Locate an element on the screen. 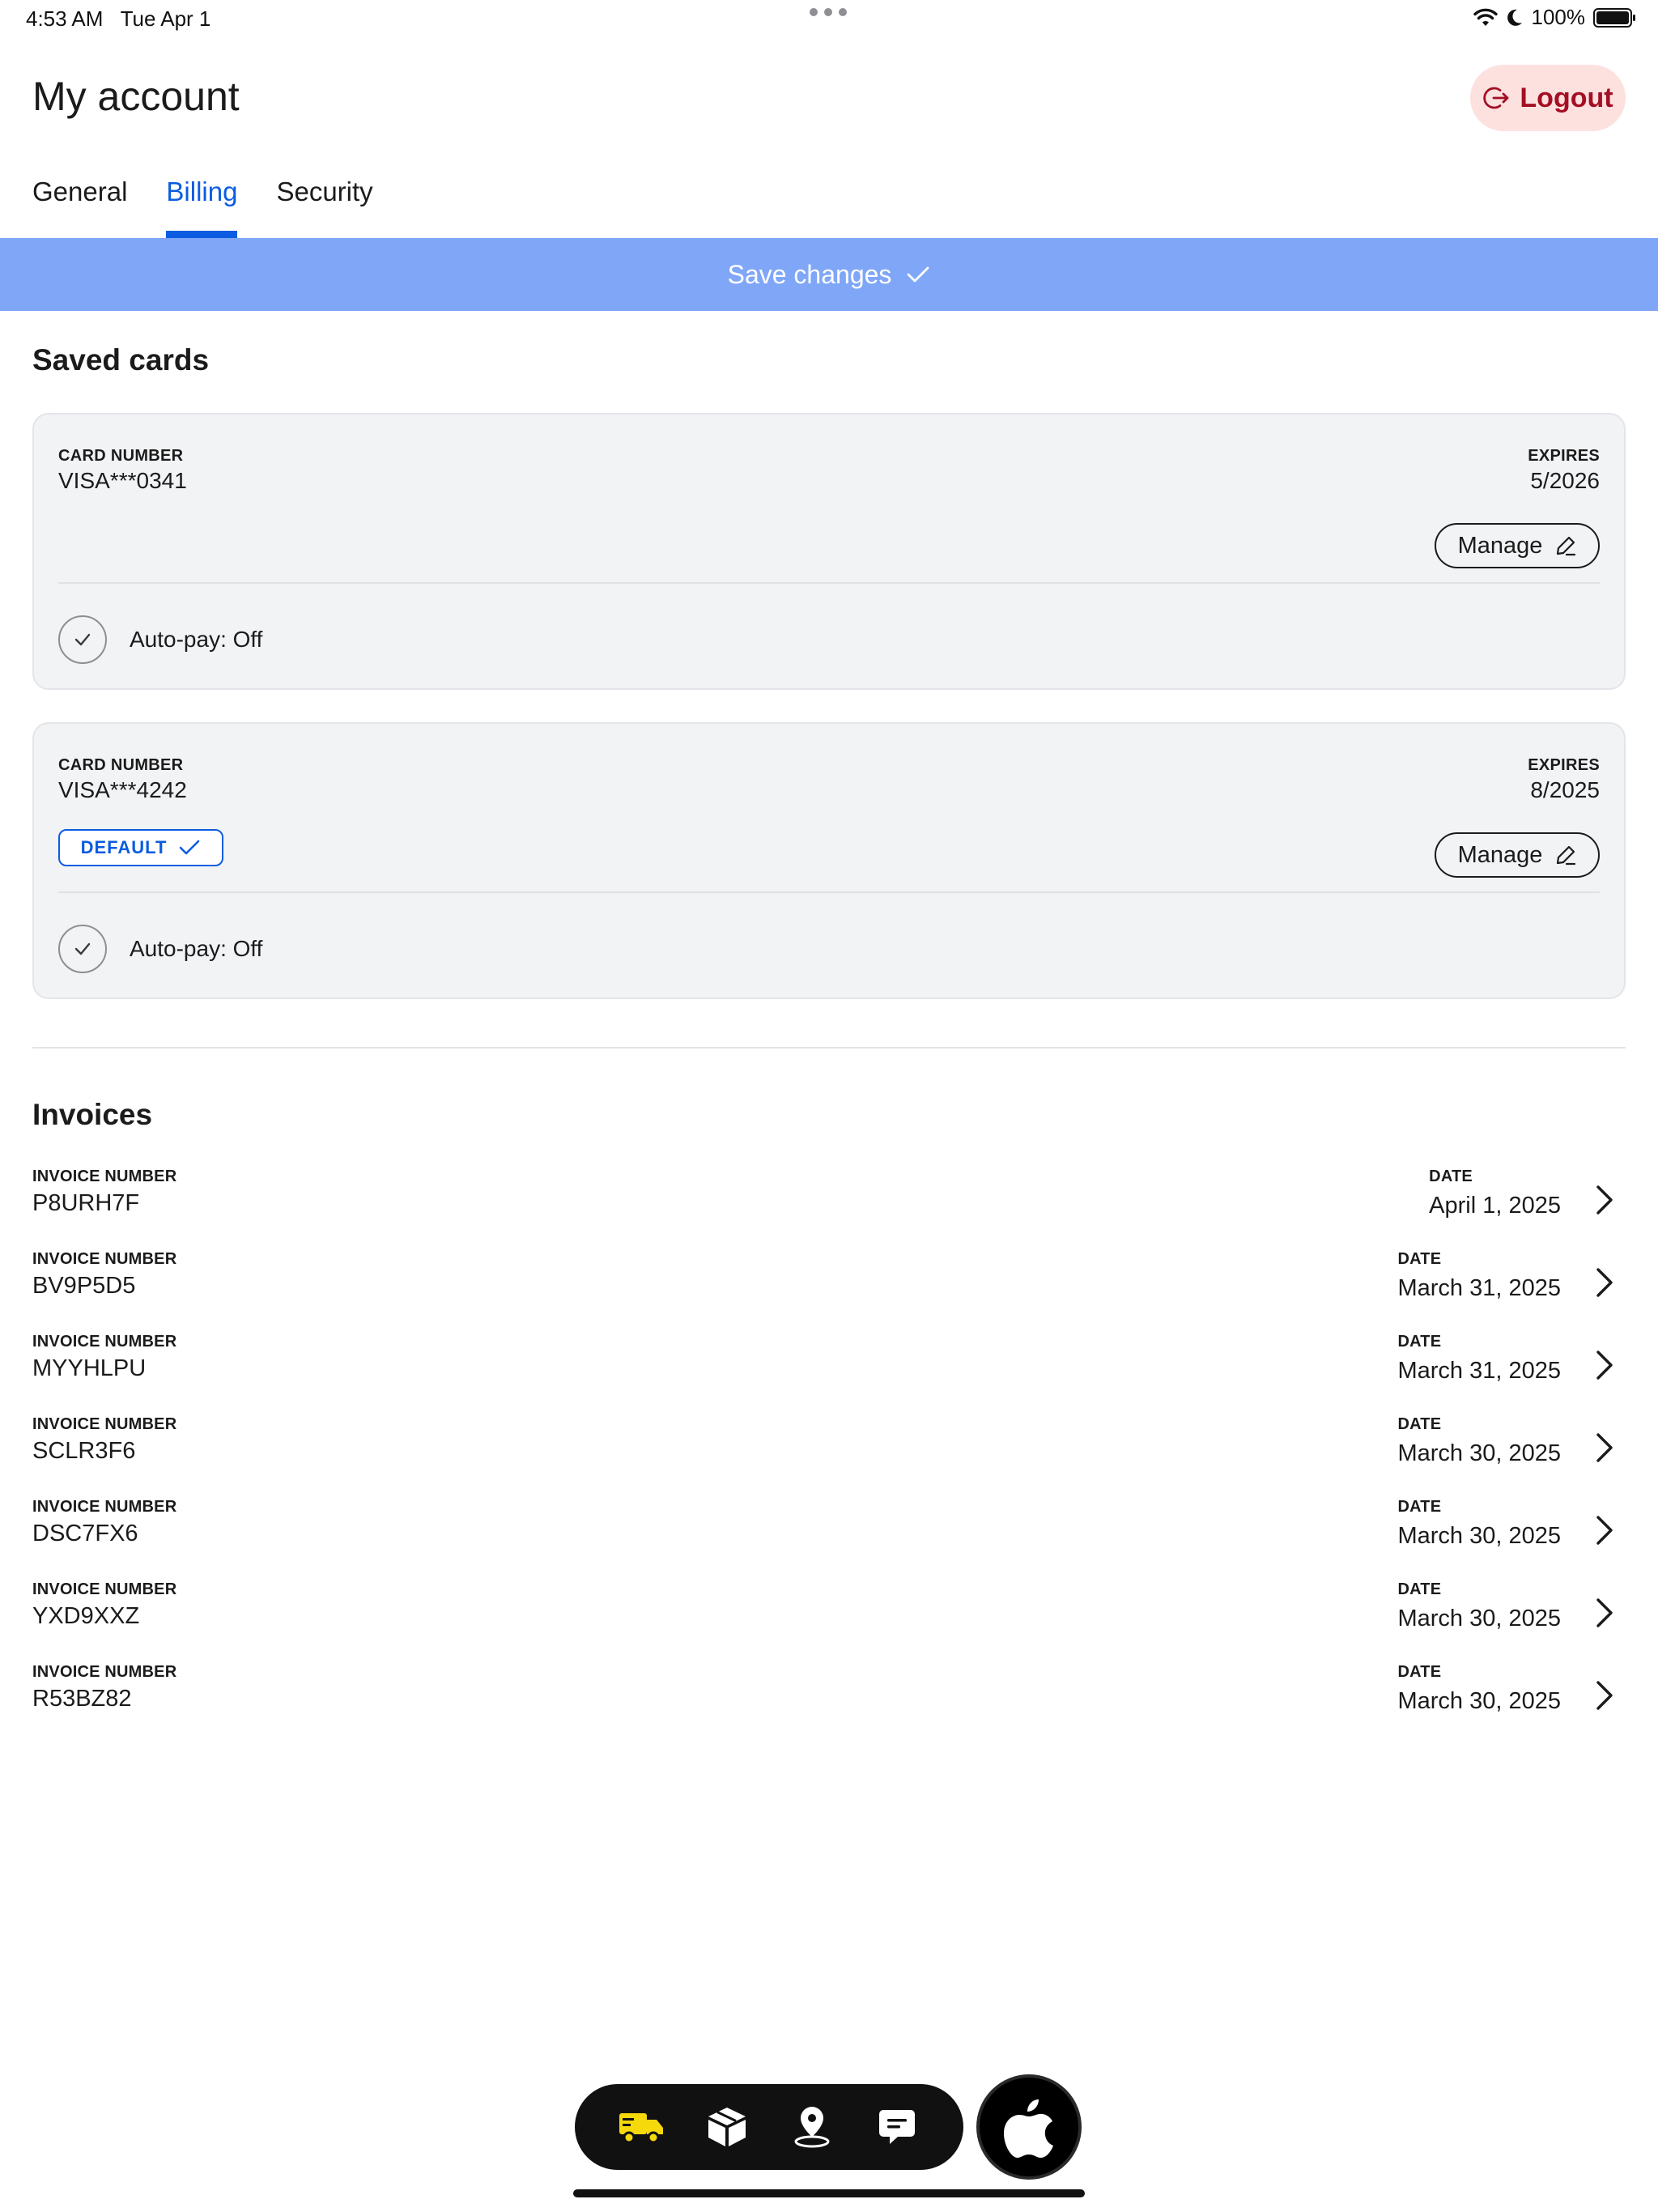  invoice-row: INVOICE NUMBER BV9P5D5 DATE March 31, 2025 is located at coordinates (829, 1283).